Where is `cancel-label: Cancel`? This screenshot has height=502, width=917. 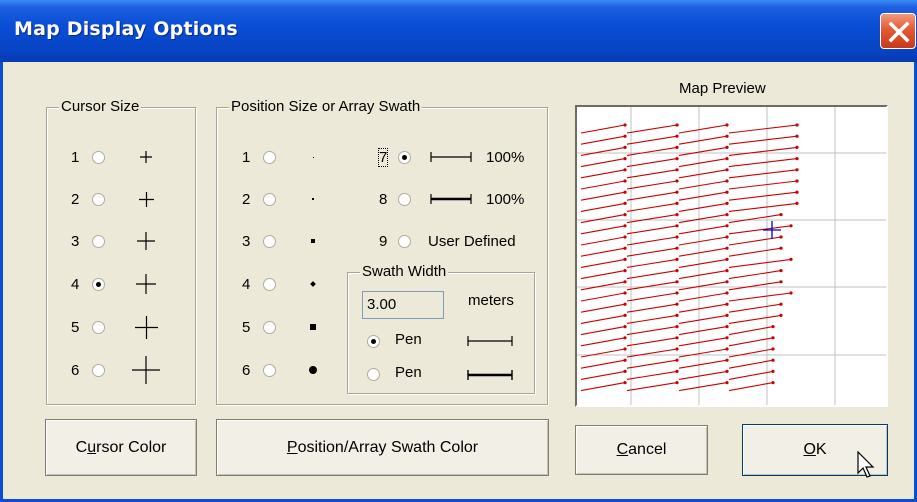 cancel-label: Cancel is located at coordinates (641, 449).